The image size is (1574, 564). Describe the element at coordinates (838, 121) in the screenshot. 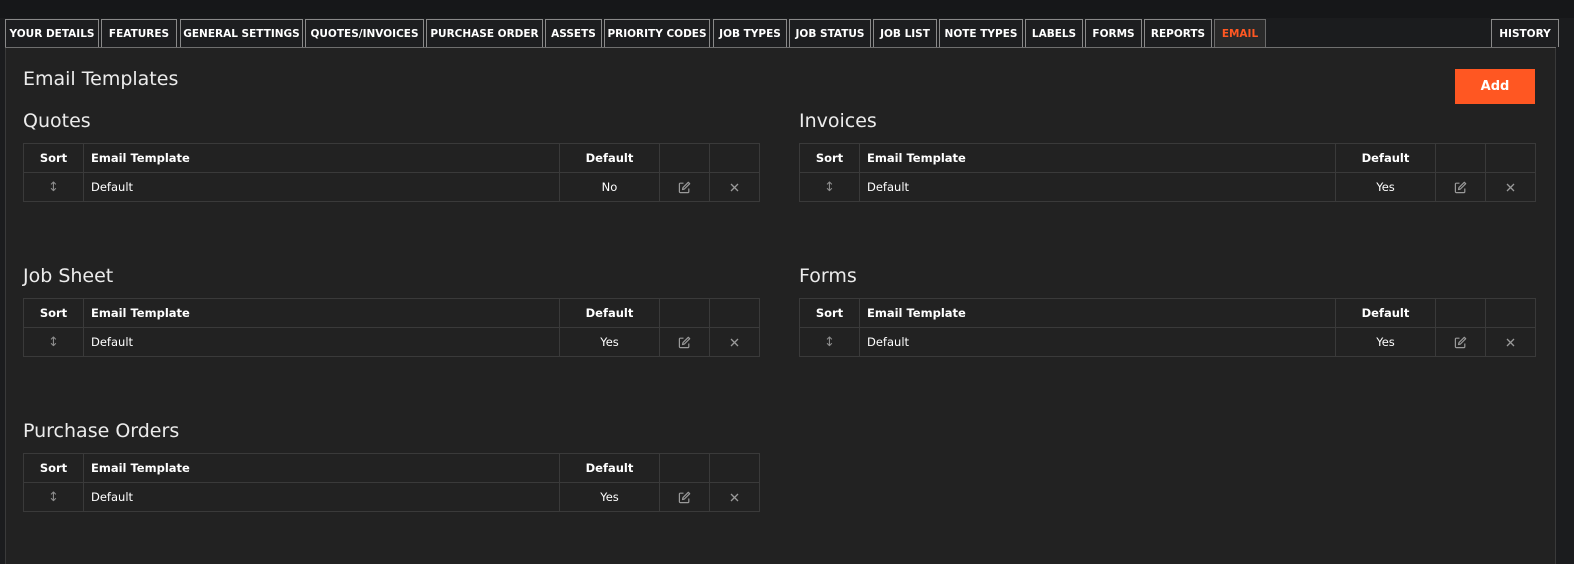

I see `section-title: Invoices` at that location.